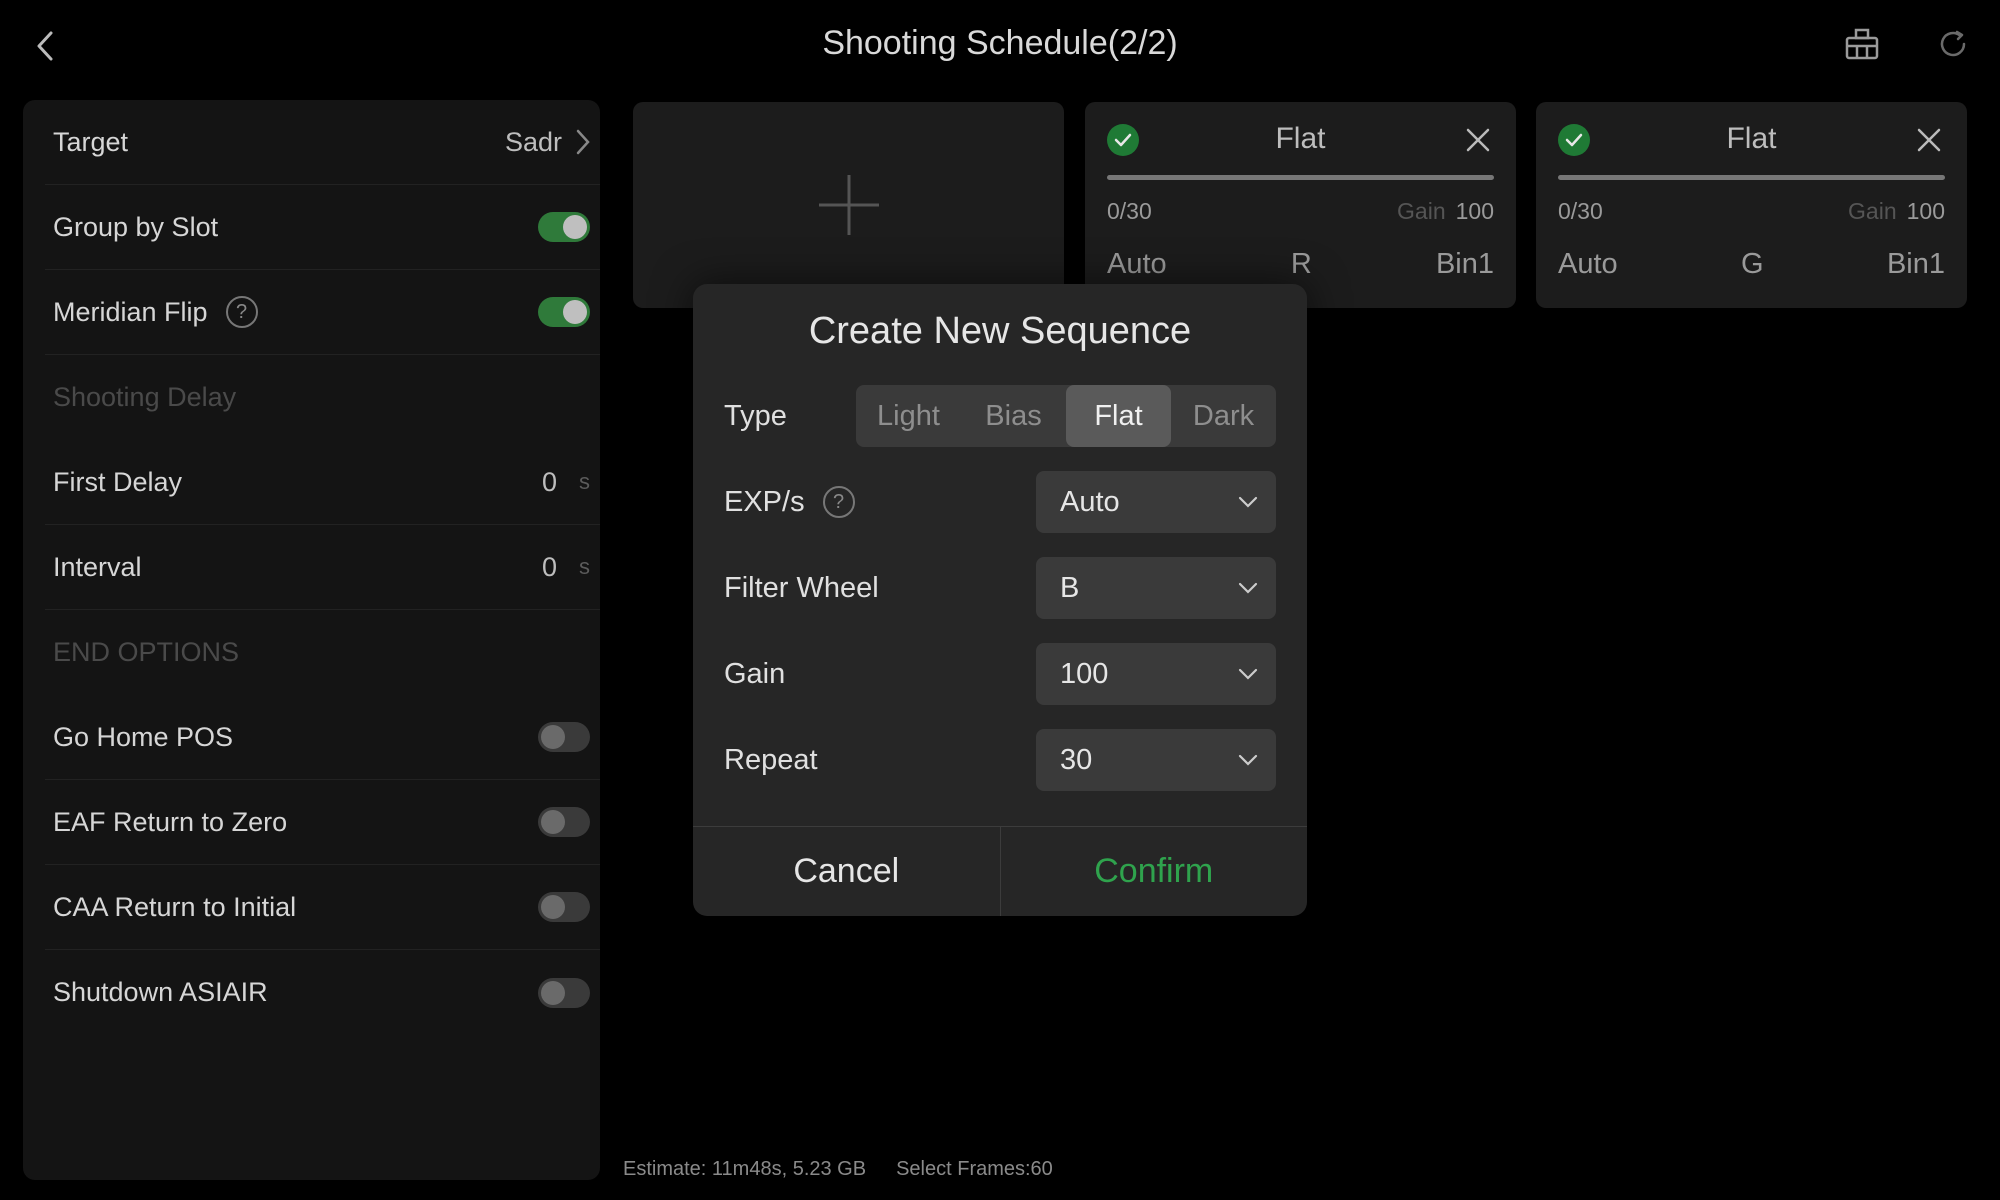 The height and width of the screenshot is (1200, 2000). What do you see at coordinates (175, 906) in the screenshot?
I see `caa-return-label: CAA Return to Initial` at bounding box center [175, 906].